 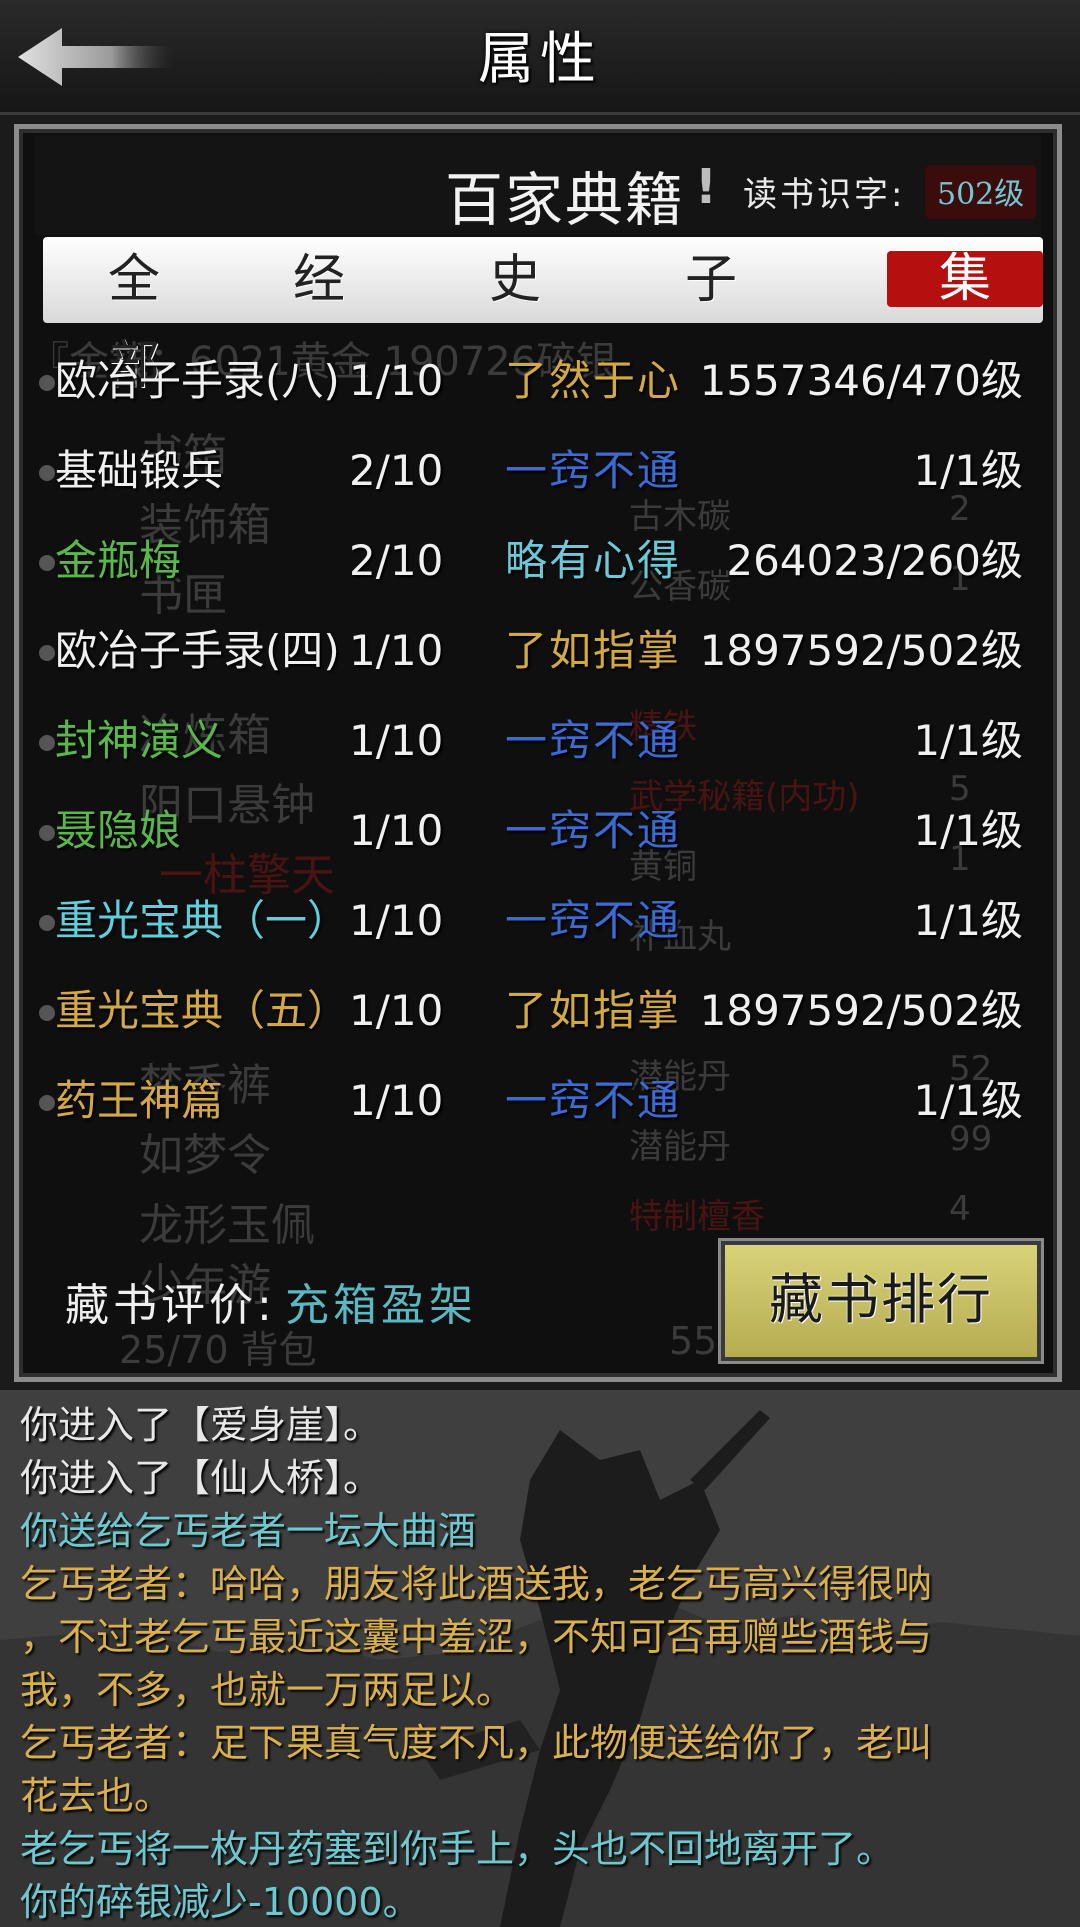 What do you see at coordinates (220, 1902) in the screenshot?
I see `log-line: 你的碎银减少-10000。` at bounding box center [220, 1902].